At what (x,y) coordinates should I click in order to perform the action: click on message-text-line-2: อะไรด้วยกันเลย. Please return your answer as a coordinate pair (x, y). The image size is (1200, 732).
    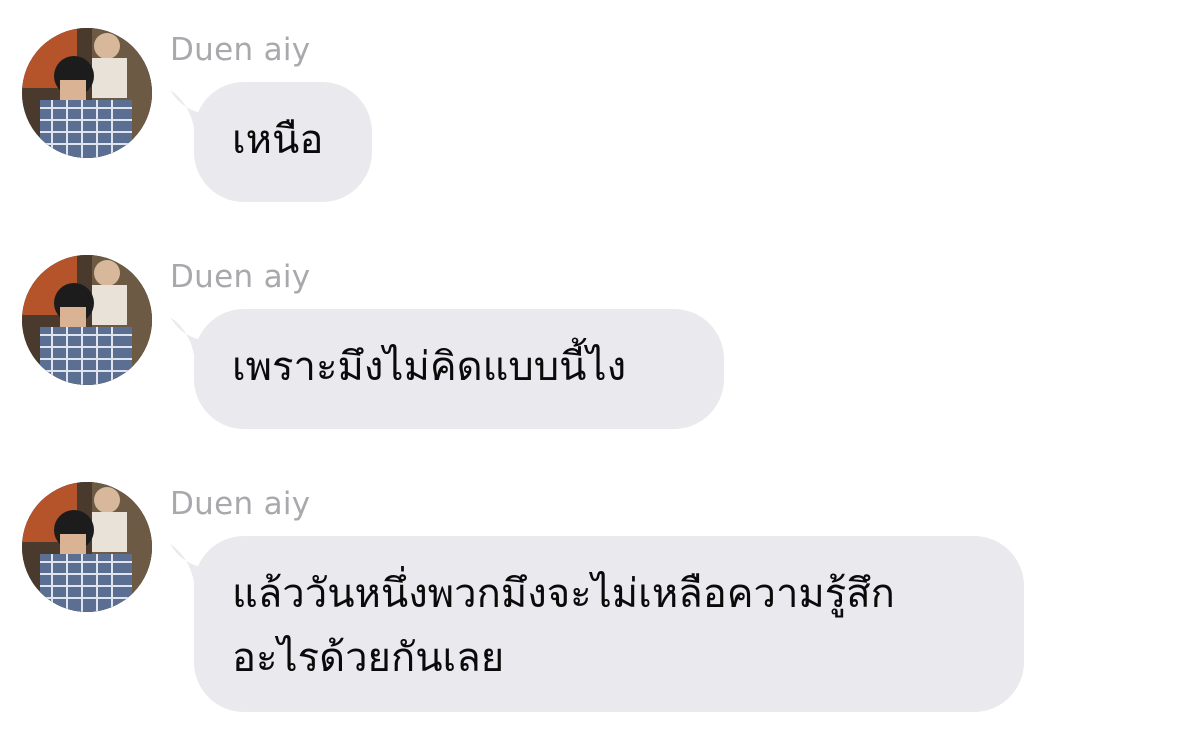
    Looking at the image, I should click on (368, 658).